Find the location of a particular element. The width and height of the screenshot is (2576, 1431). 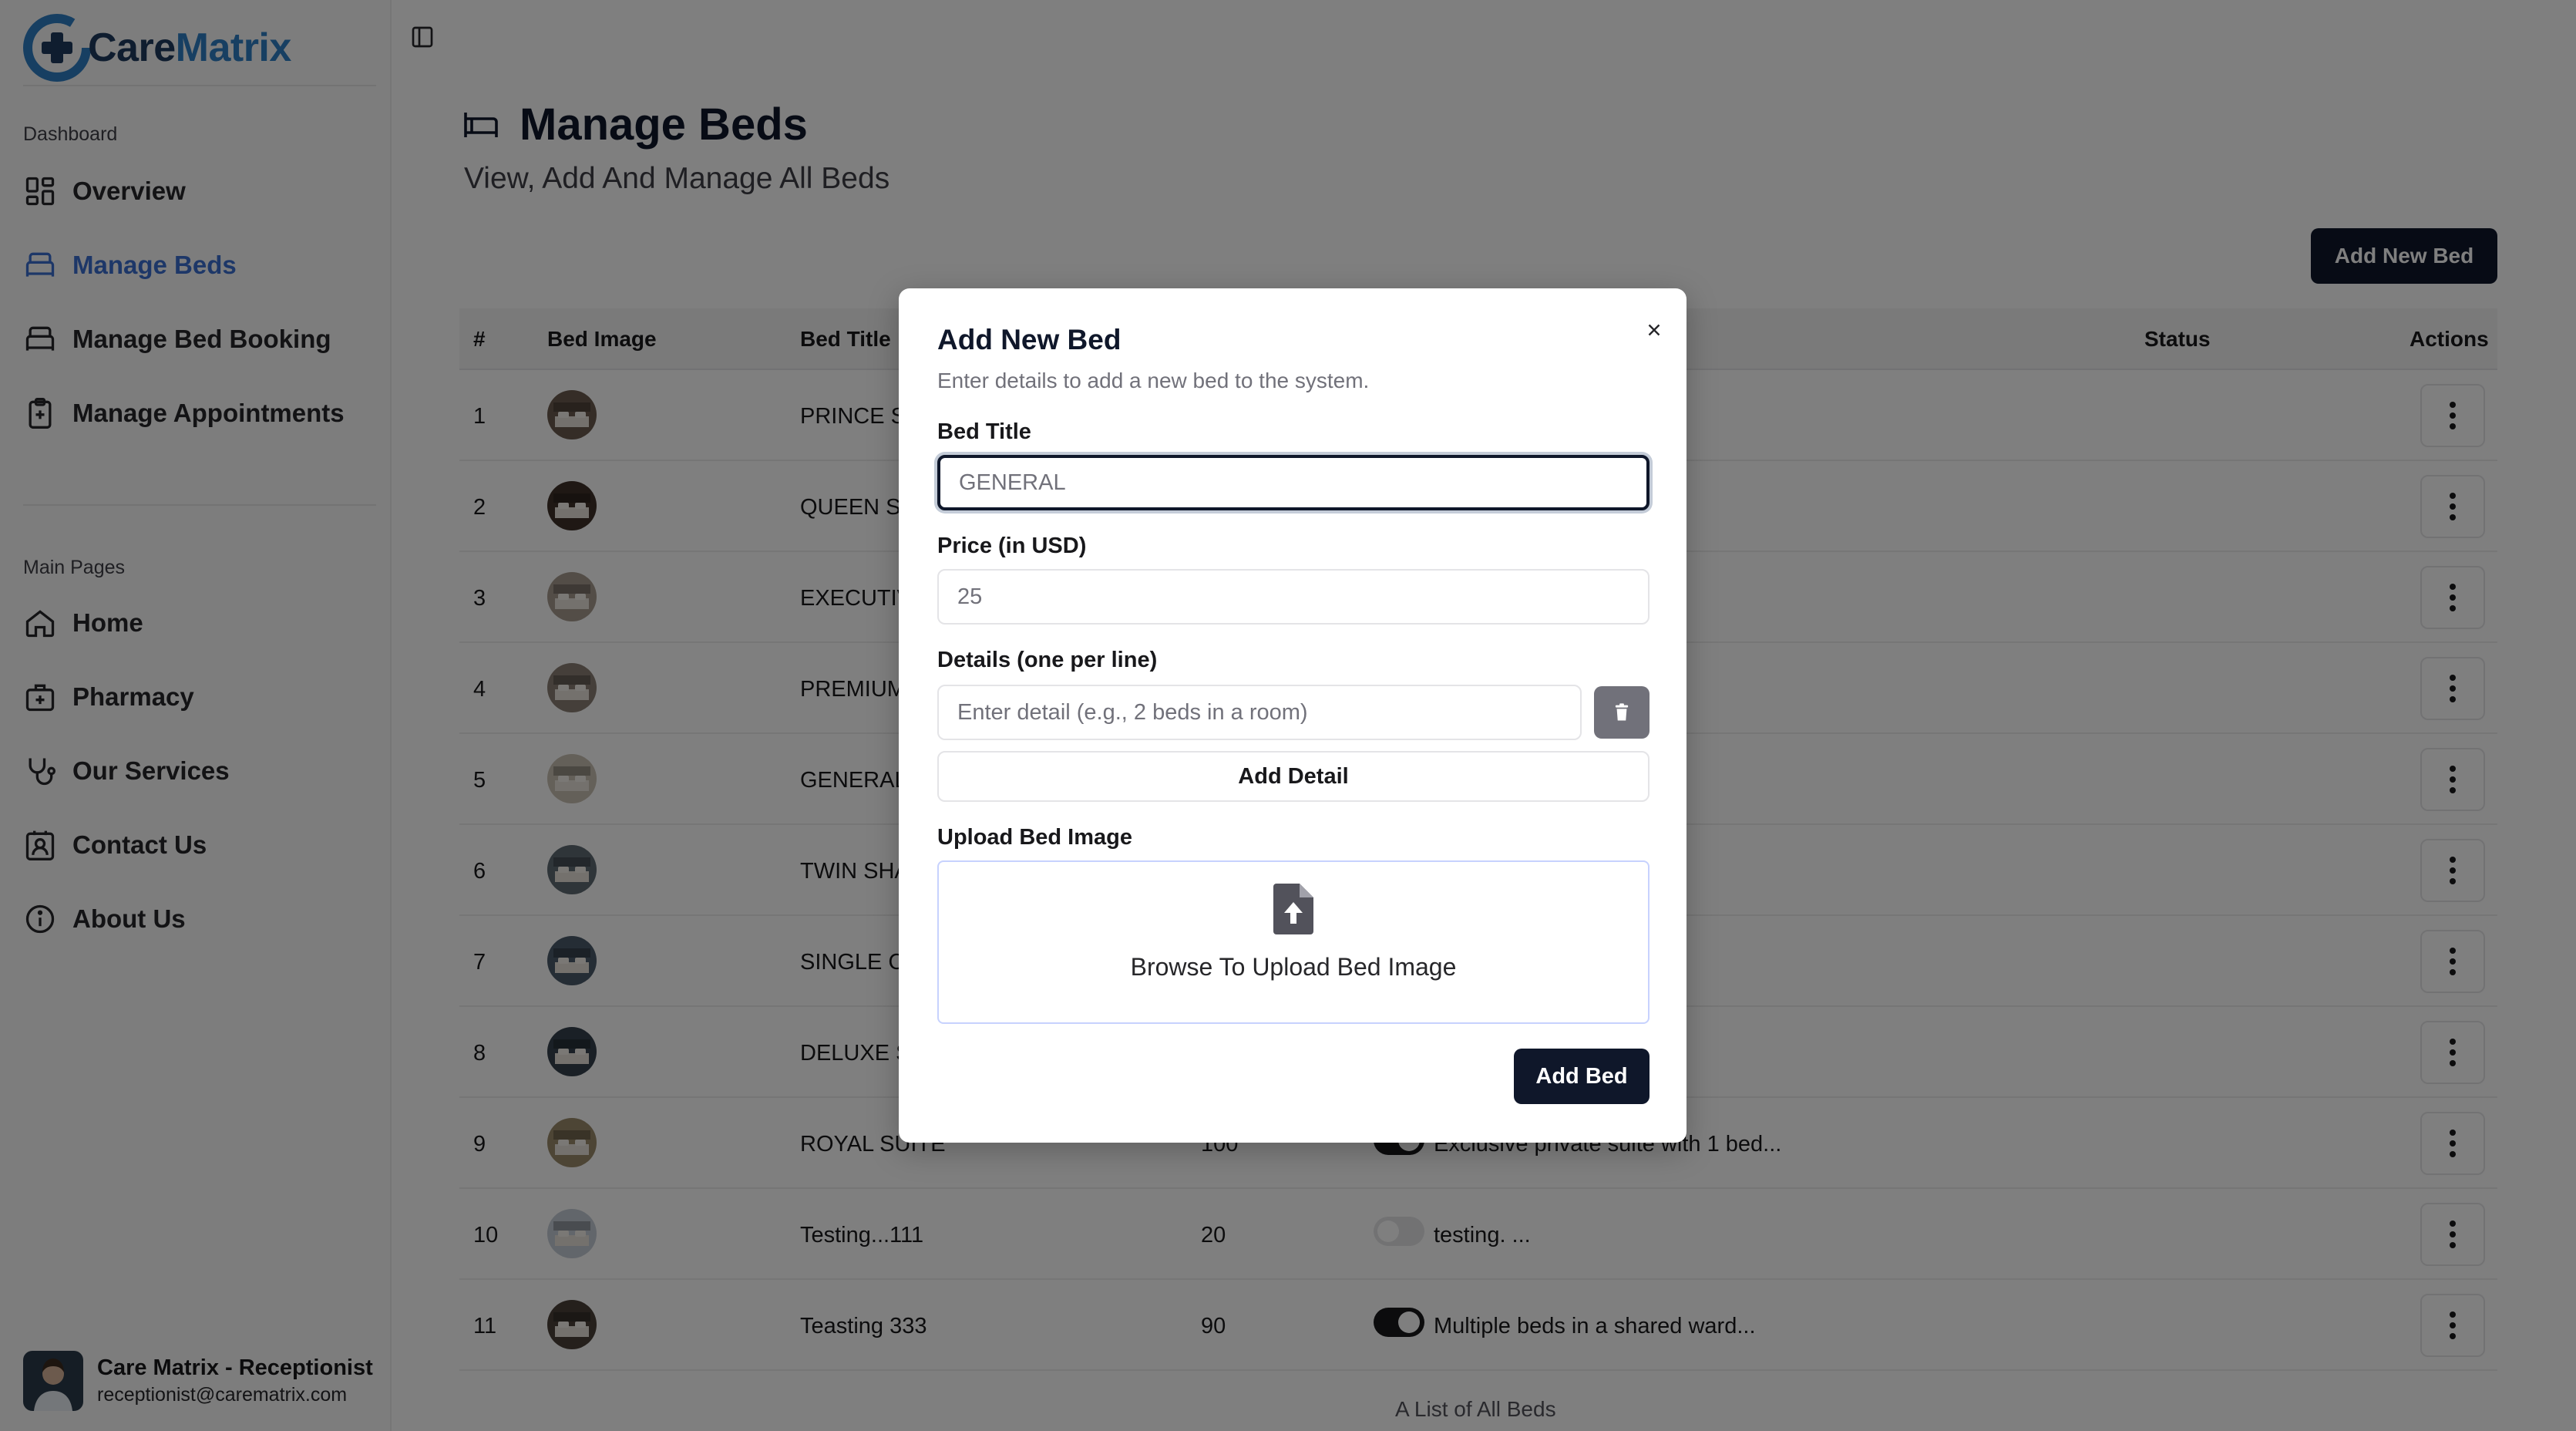

remove-detail-button is located at coordinates (1622, 712).